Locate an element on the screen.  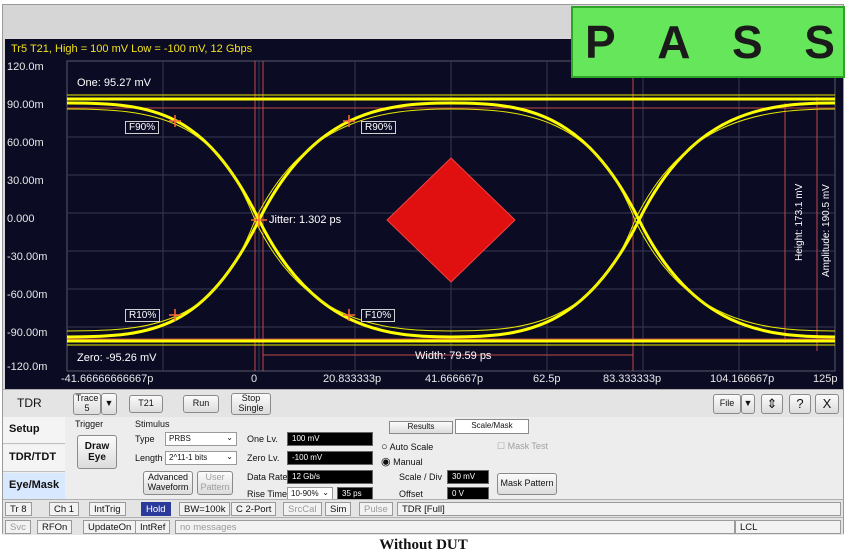
x-tick-label: 41.666667p is located at coordinates (454, 379).